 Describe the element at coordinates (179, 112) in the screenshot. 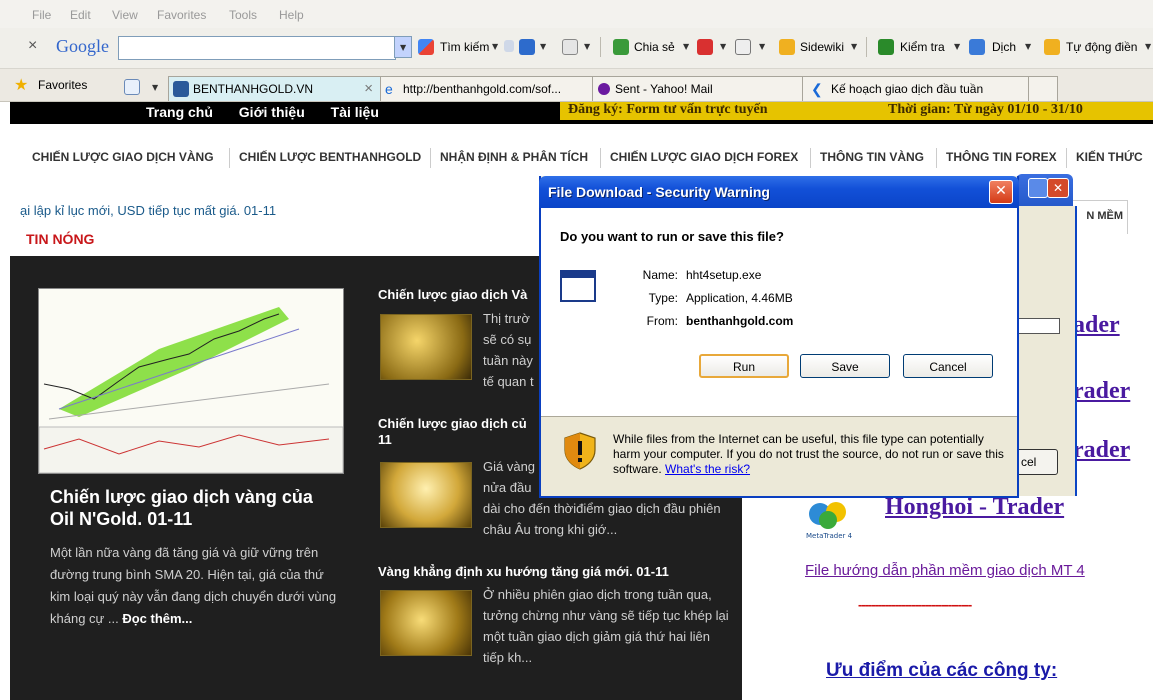

I see `nav-trang-chu: Trang chủ` at that location.